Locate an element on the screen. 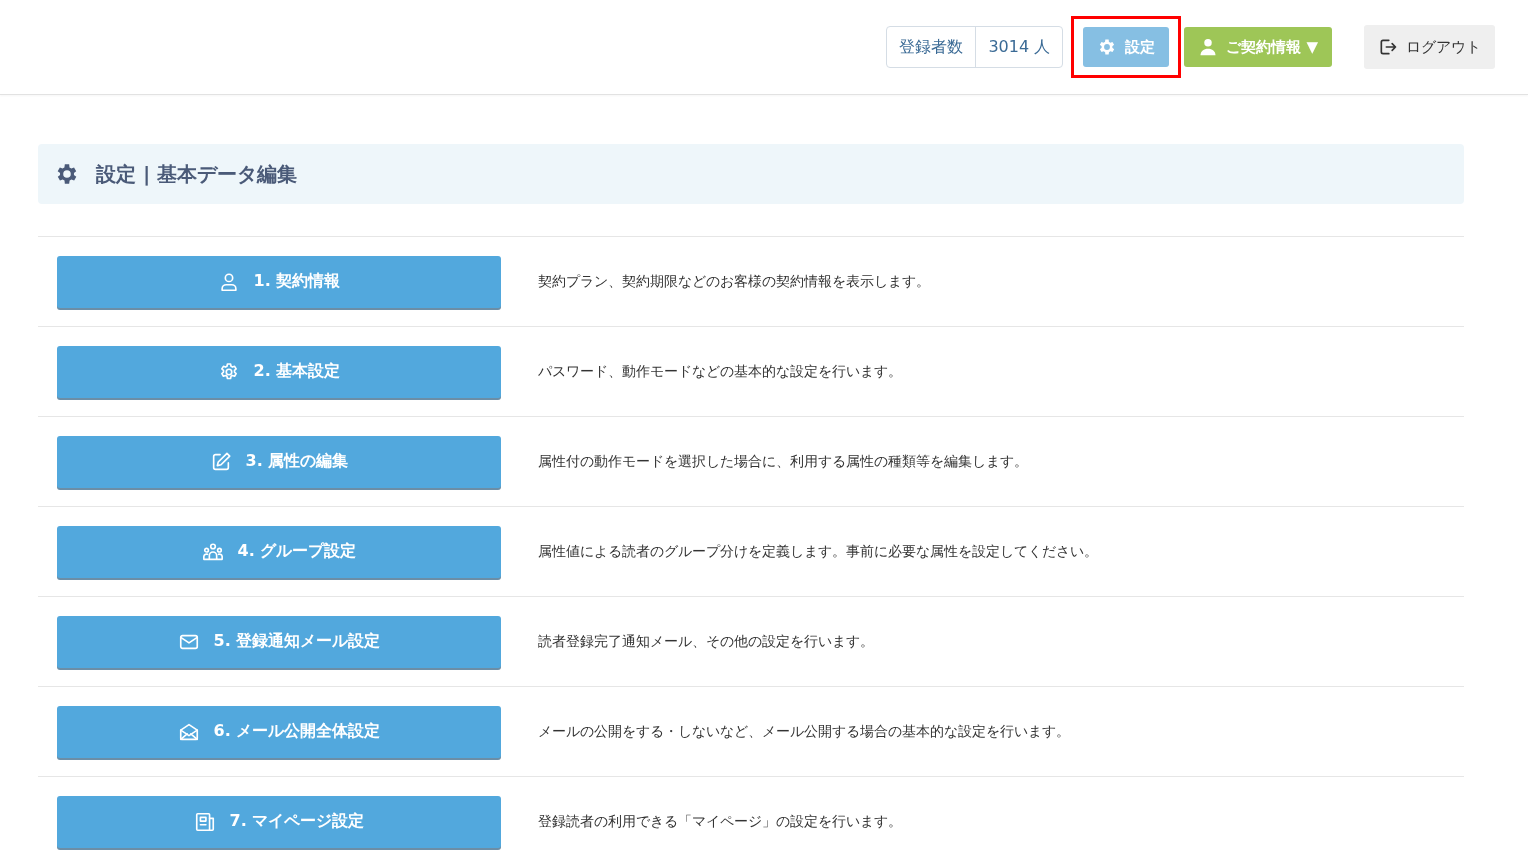 The height and width of the screenshot is (864, 1528). contract-info-button: ご契約情報 ▼ is located at coordinates (1258, 47).